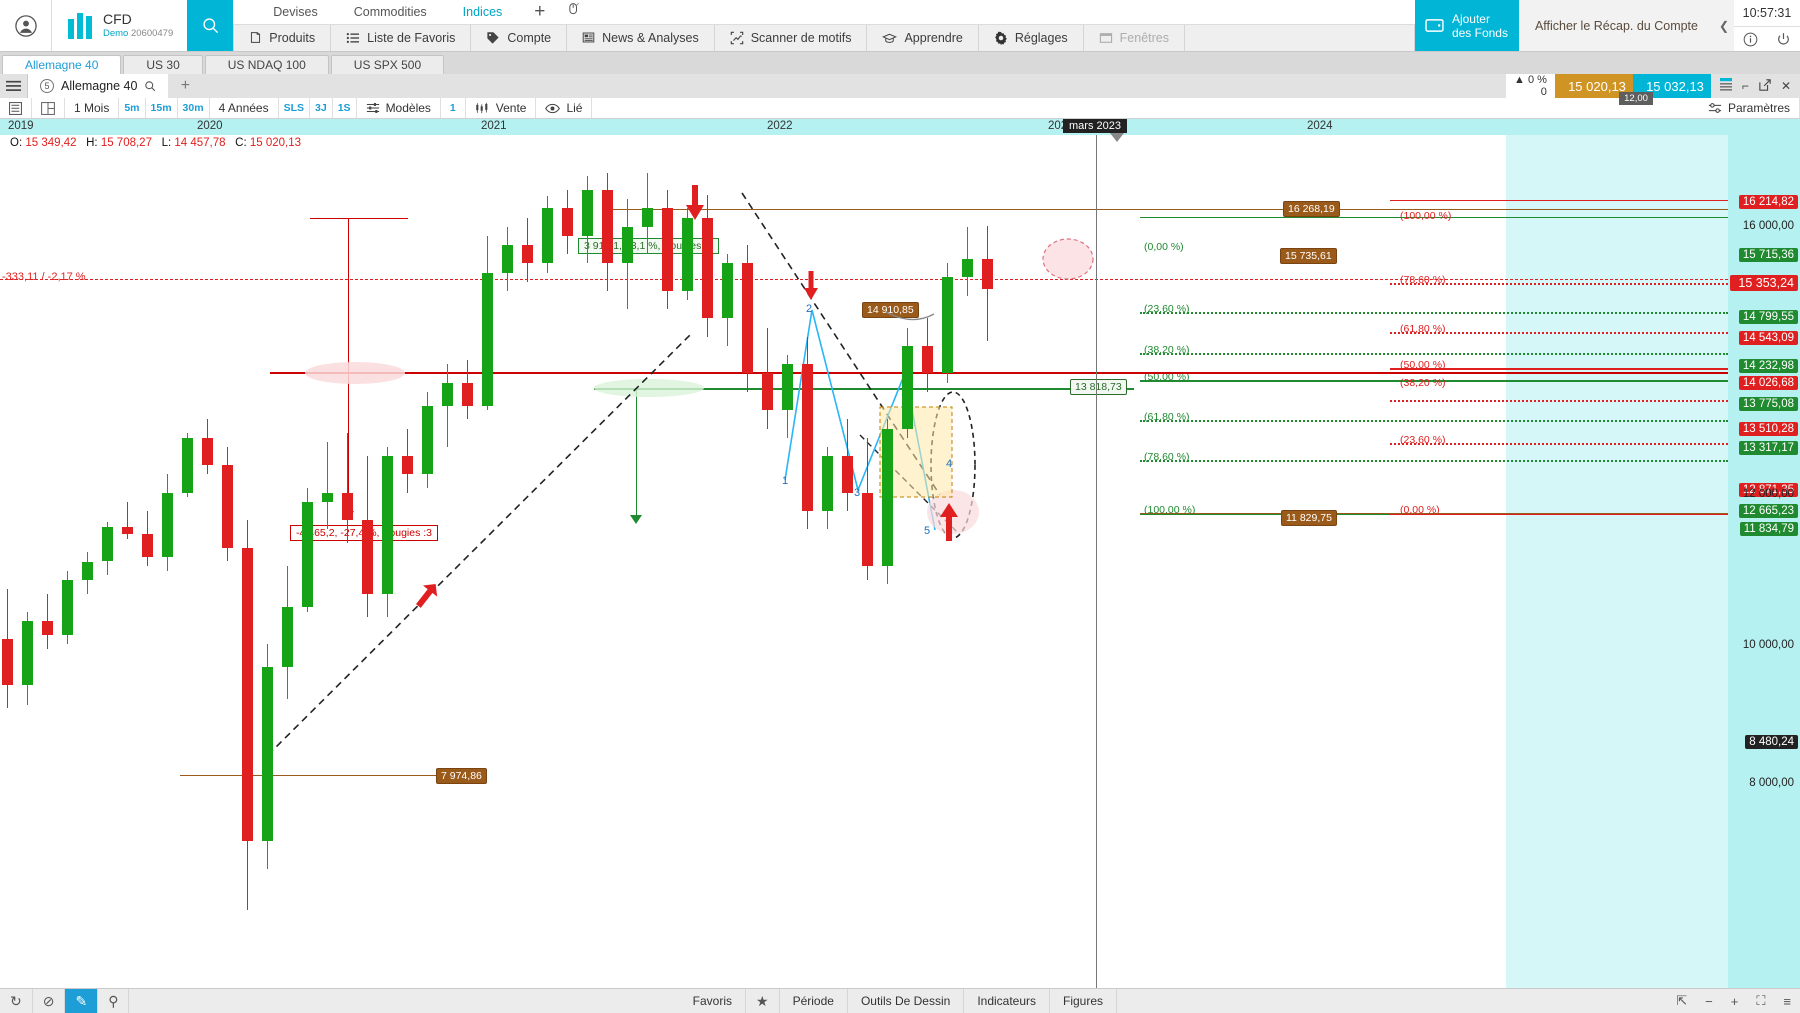  Describe the element at coordinates (14, 86) in the screenshot. I see `hamburger-icon` at that location.